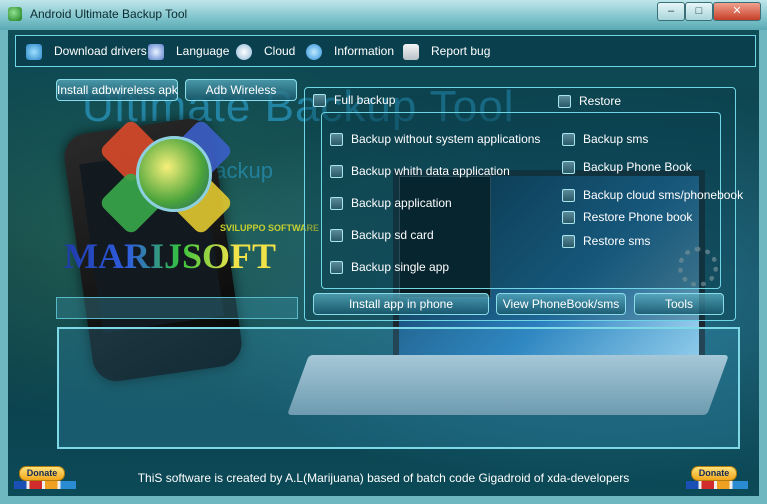  I want to click on menu-cloud: Cloud, so click(265, 51).